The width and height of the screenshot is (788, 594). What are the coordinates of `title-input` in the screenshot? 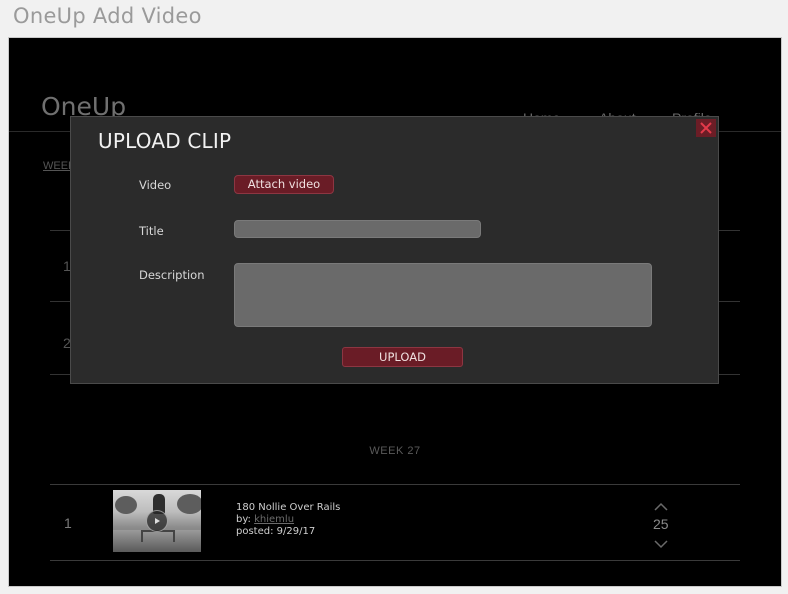 It's located at (357, 229).